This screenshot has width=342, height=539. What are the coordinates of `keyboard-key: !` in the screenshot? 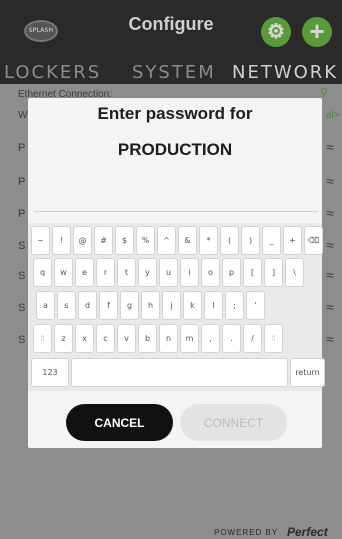 It's located at (61, 240).